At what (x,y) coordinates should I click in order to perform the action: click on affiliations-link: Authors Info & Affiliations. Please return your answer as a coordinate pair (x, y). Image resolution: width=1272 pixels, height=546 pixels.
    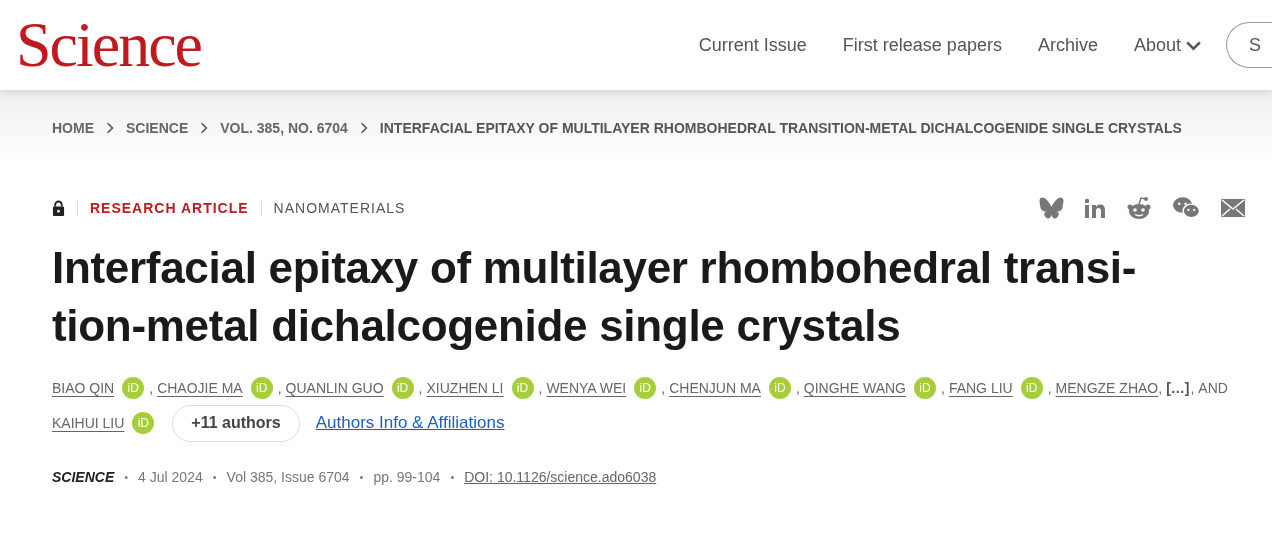
    Looking at the image, I should click on (410, 423).